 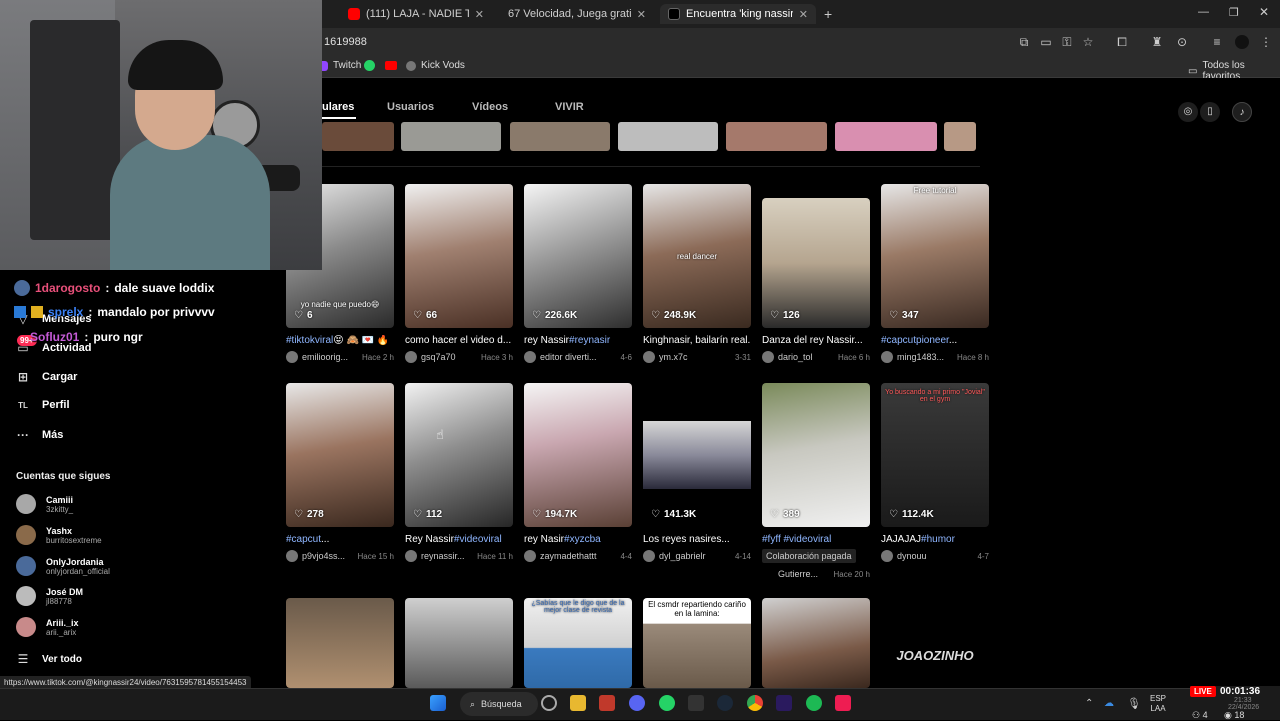 What do you see at coordinates (1088, 42) in the screenshot?
I see `bookmark-star-icon: ☆` at bounding box center [1088, 42].